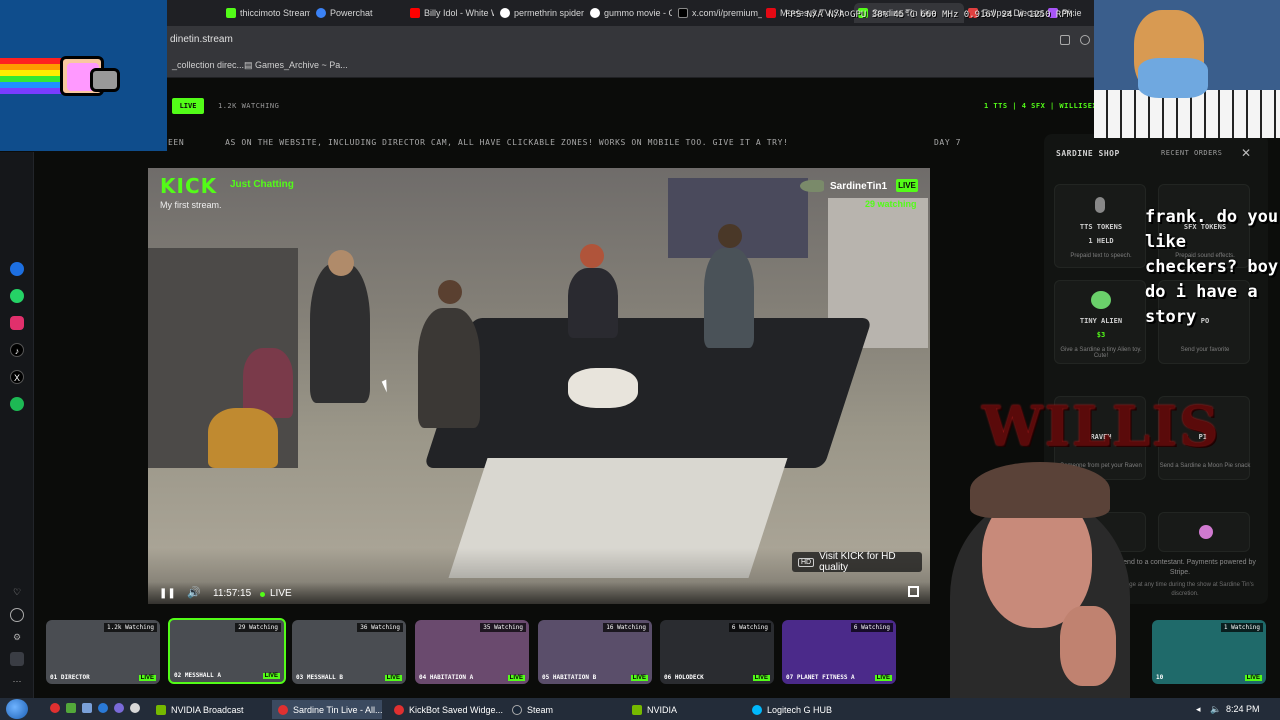 The image size is (1280, 720). I want to click on close-icon: ✕, so click(1246, 153).